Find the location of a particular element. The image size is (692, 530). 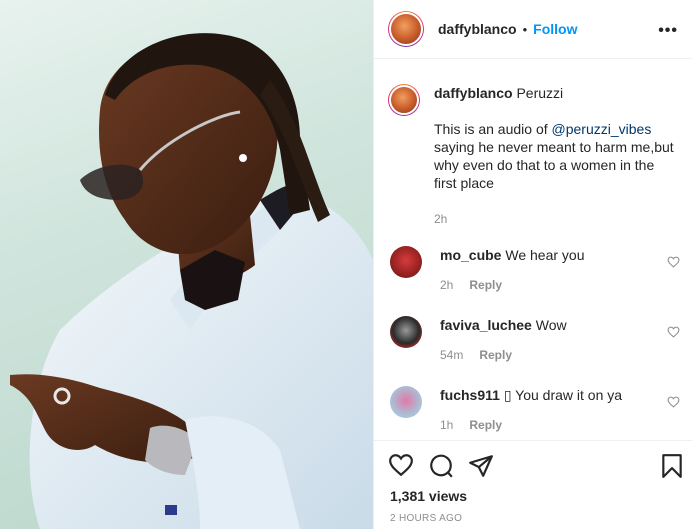

caption-username: daffyblanco is located at coordinates (473, 93).